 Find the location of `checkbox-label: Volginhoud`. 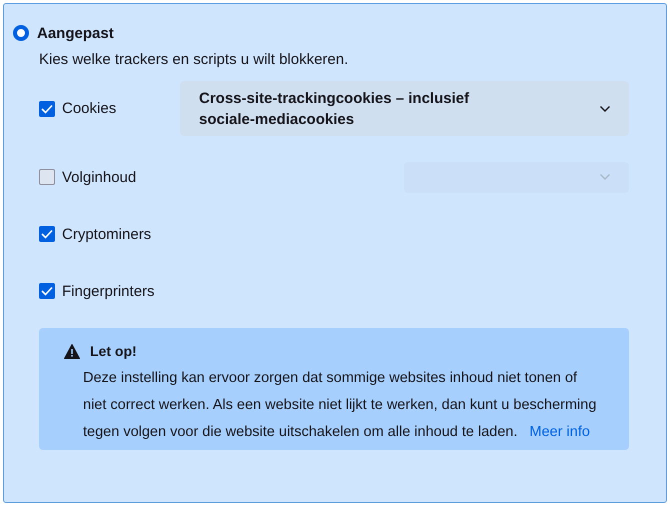

checkbox-label: Volginhoud is located at coordinates (99, 177).